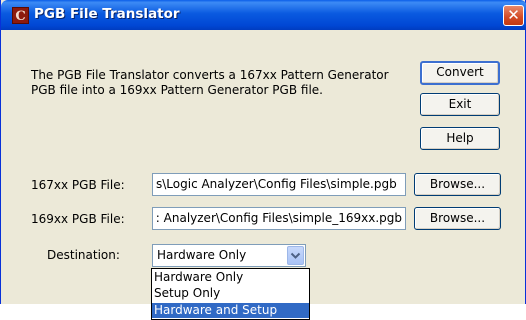 The width and height of the screenshot is (526, 320). I want to click on close-button: ✕, so click(513, 15).